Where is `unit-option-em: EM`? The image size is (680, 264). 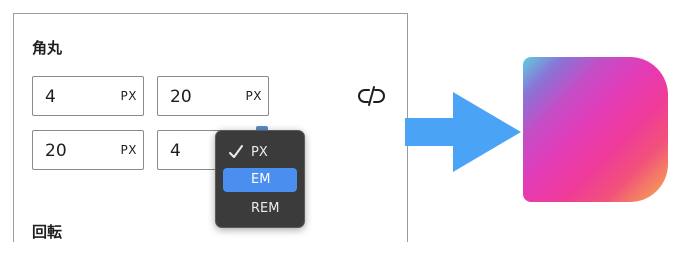
unit-option-em: EM is located at coordinates (260, 180).